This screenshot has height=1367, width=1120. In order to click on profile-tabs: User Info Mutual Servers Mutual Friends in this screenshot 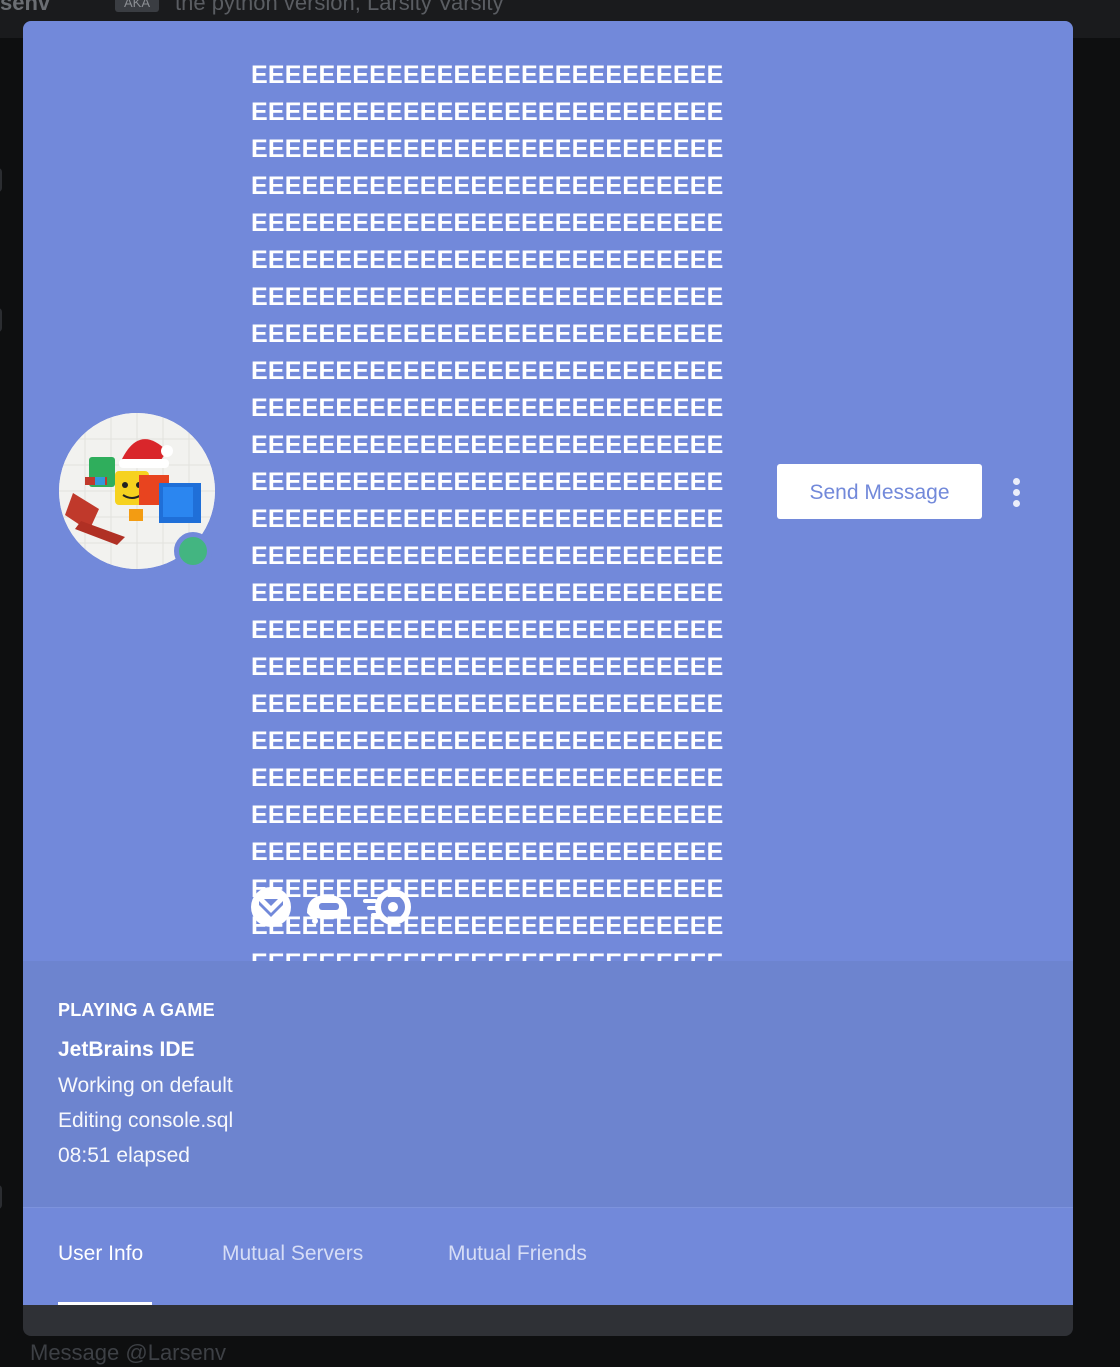, I will do `click(548, 1256)`.